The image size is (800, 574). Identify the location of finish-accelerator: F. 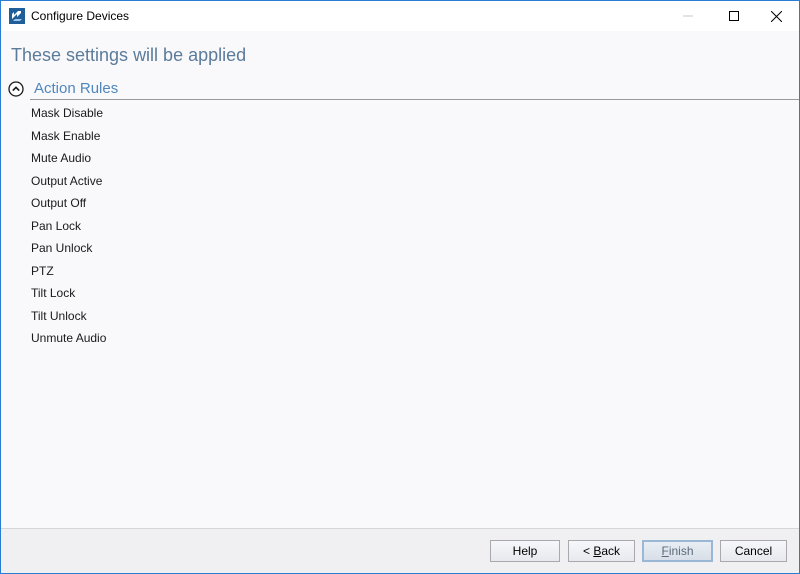
(665, 551).